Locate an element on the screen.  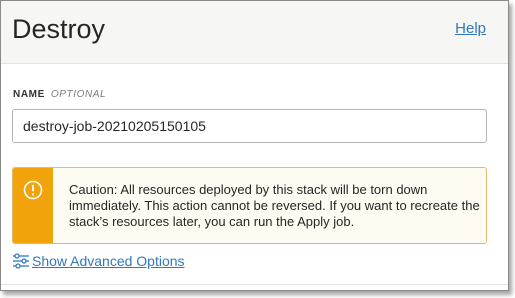
caution-accent-bar is located at coordinates (33, 205).